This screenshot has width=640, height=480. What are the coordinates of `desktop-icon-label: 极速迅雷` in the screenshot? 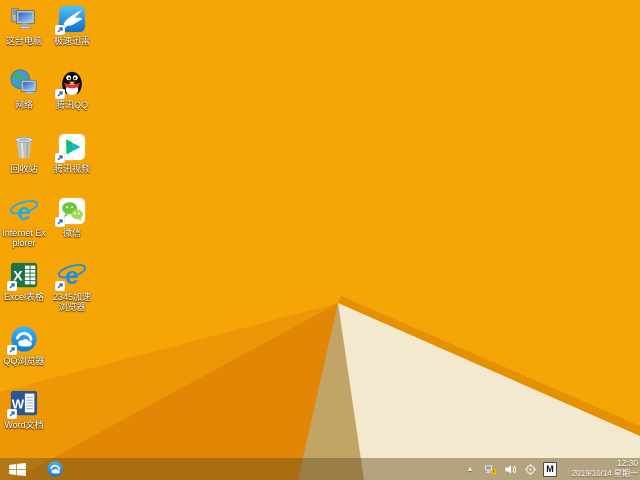 It's located at (71, 41).